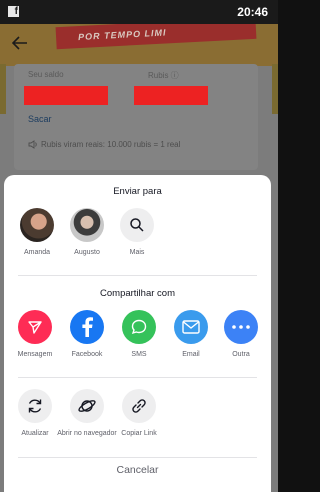 The height and width of the screenshot is (492, 320). I want to click on refresh-icon, so click(35, 406).